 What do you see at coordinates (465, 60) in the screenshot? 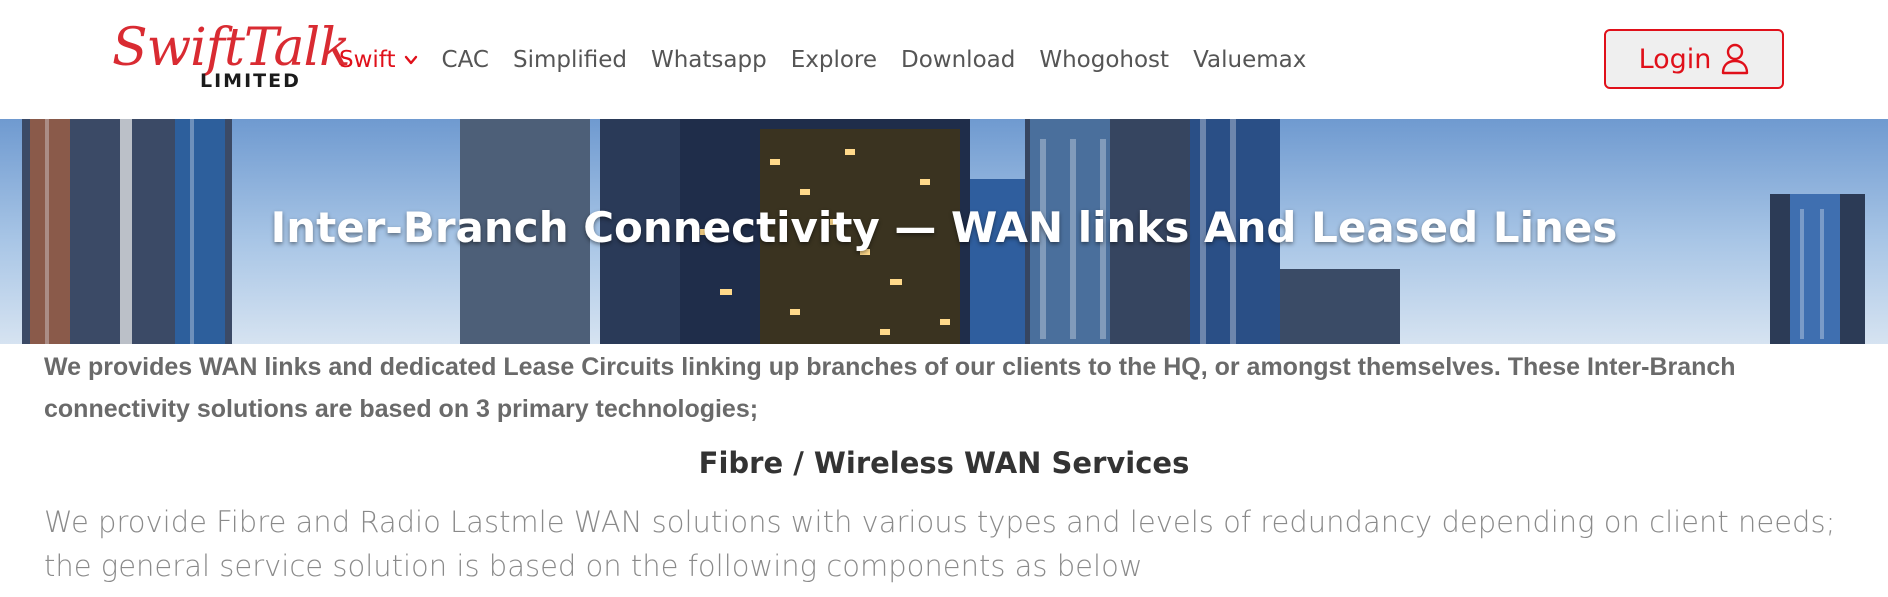
I see `nav-item-cac: CAC` at bounding box center [465, 60].